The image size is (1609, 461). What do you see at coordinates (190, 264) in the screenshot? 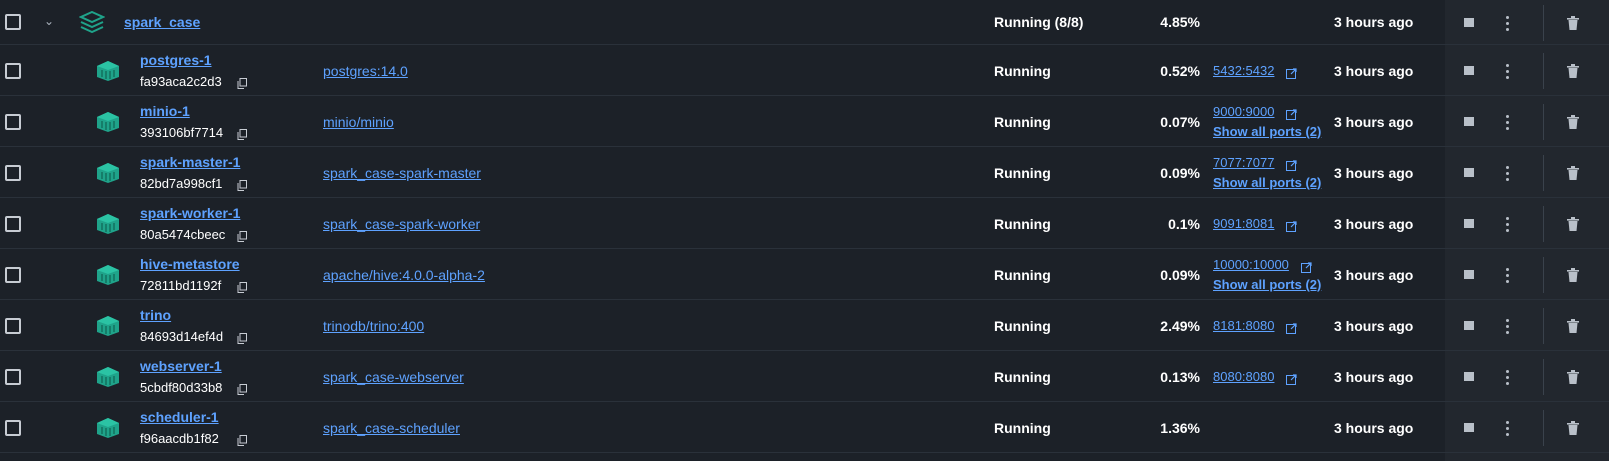
I see `container-name-link: hive-metastore` at bounding box center [190, 264].